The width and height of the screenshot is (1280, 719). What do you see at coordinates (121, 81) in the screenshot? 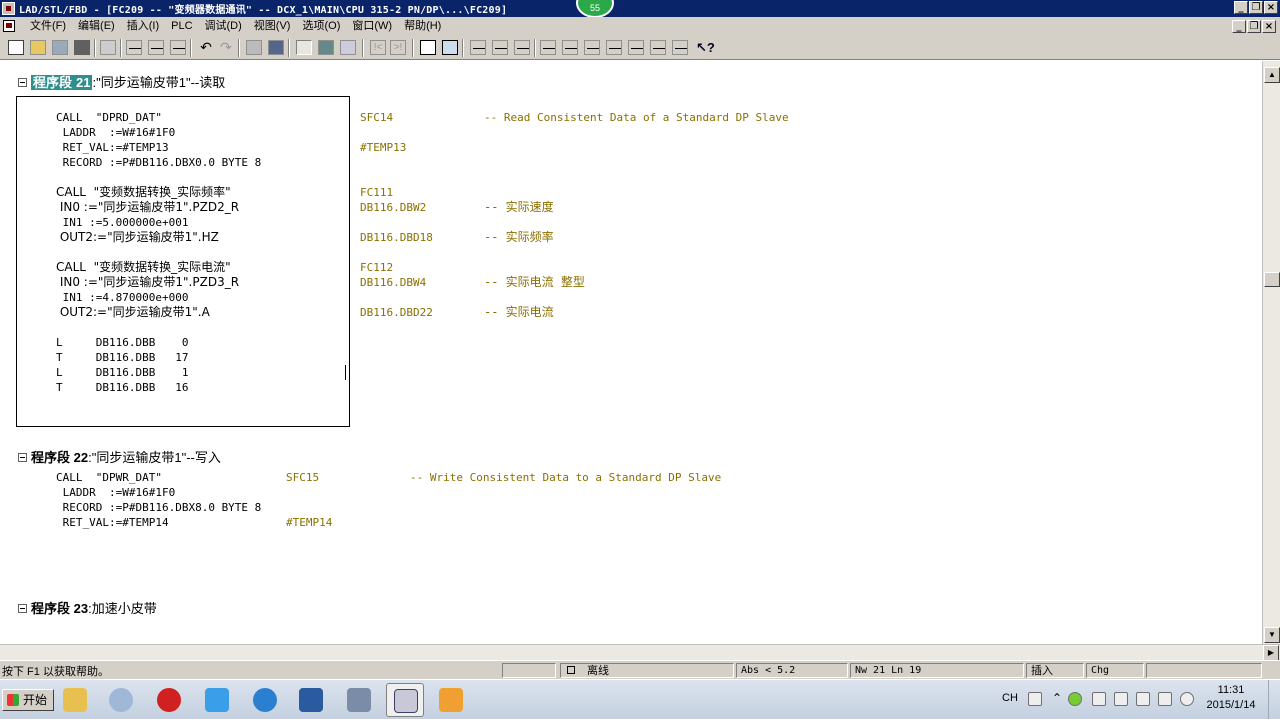
I see `network-21-header: 程序段 21:"同步运输皮带1"--读取` at bounding box center [121, 81].